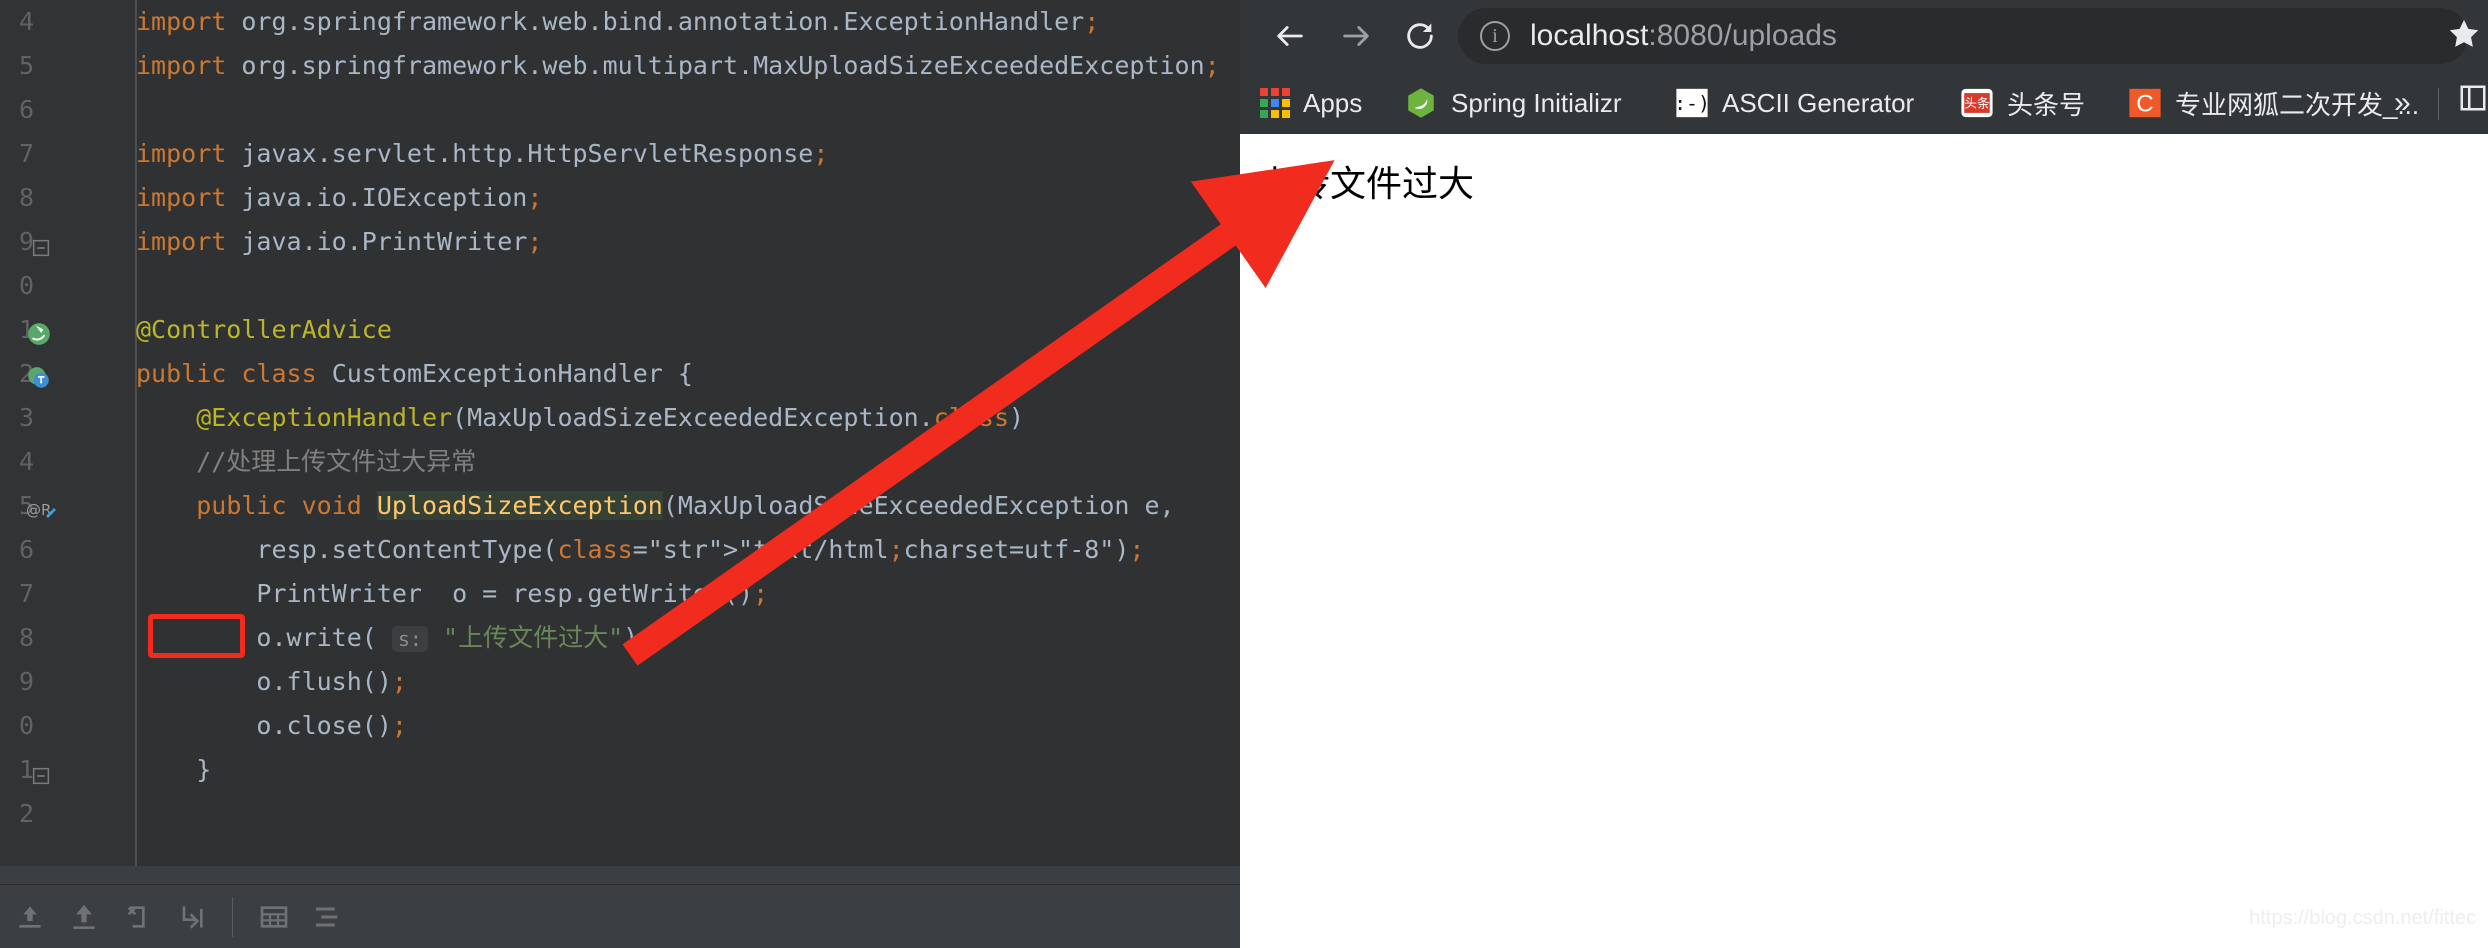 This screenshot has height=948, width=2488. I want to click on reload-button, so click(1420, 36).